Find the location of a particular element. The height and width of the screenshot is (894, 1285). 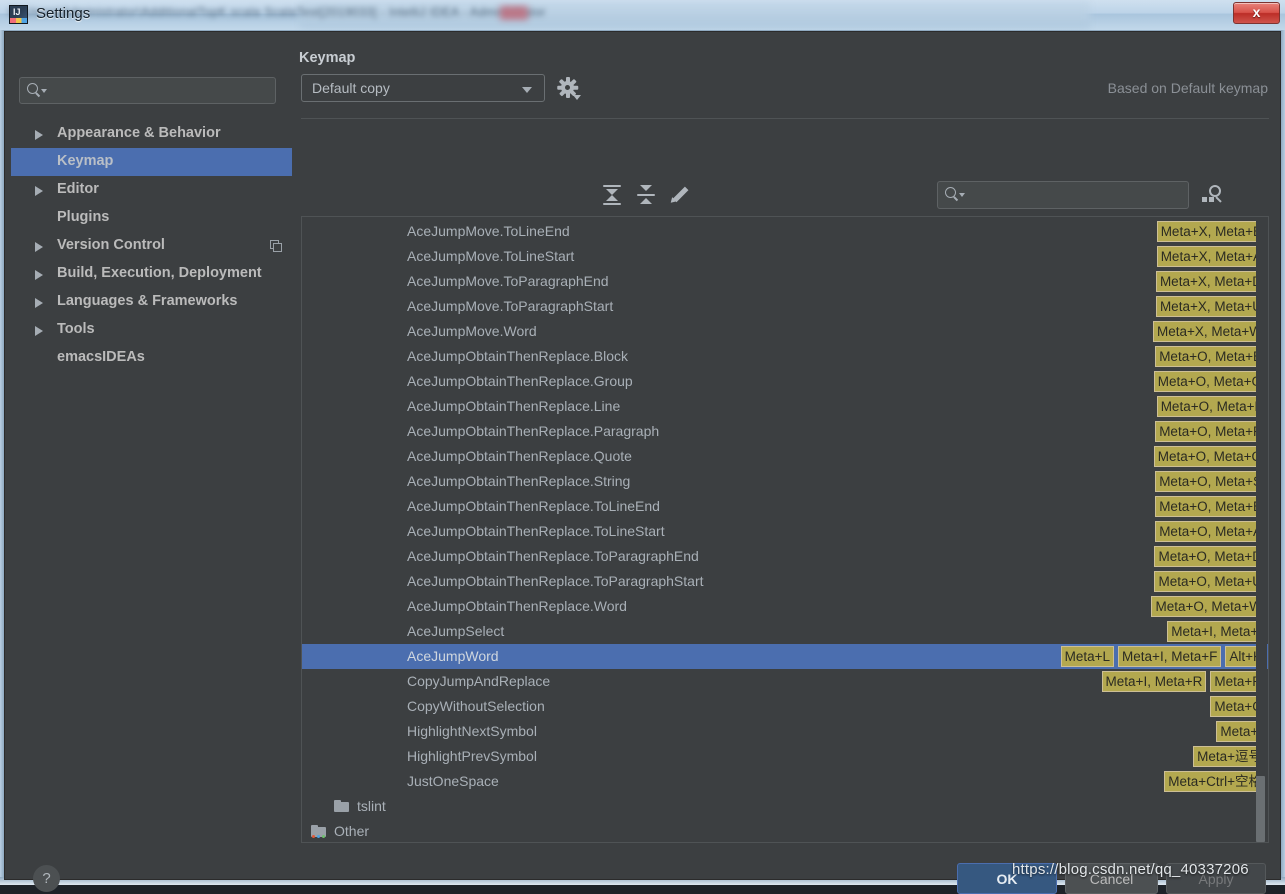

shortcut-badge: Meta+O, Meta+E is located at coordinates (1210, 506).